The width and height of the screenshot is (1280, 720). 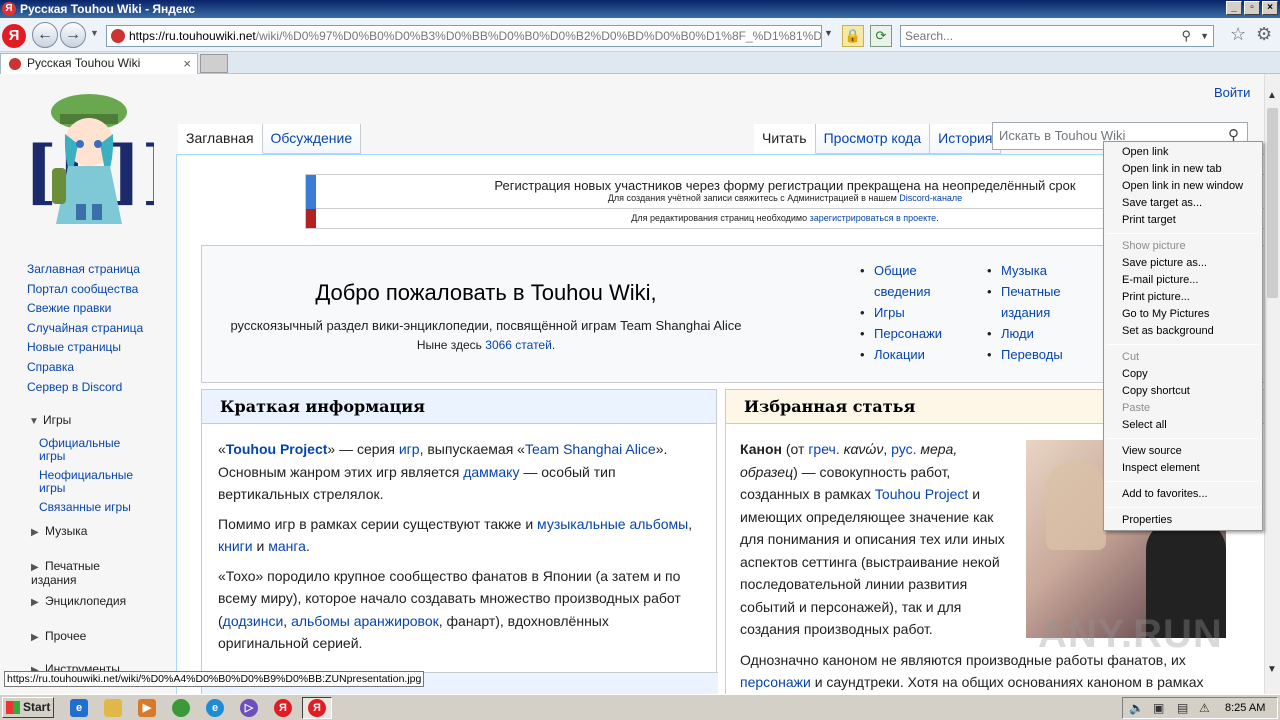 What do you see at coordinates (1024, 270) in the screenshot?
I see `portal-link-music: Музыка` at bounding box center [1024, 270].